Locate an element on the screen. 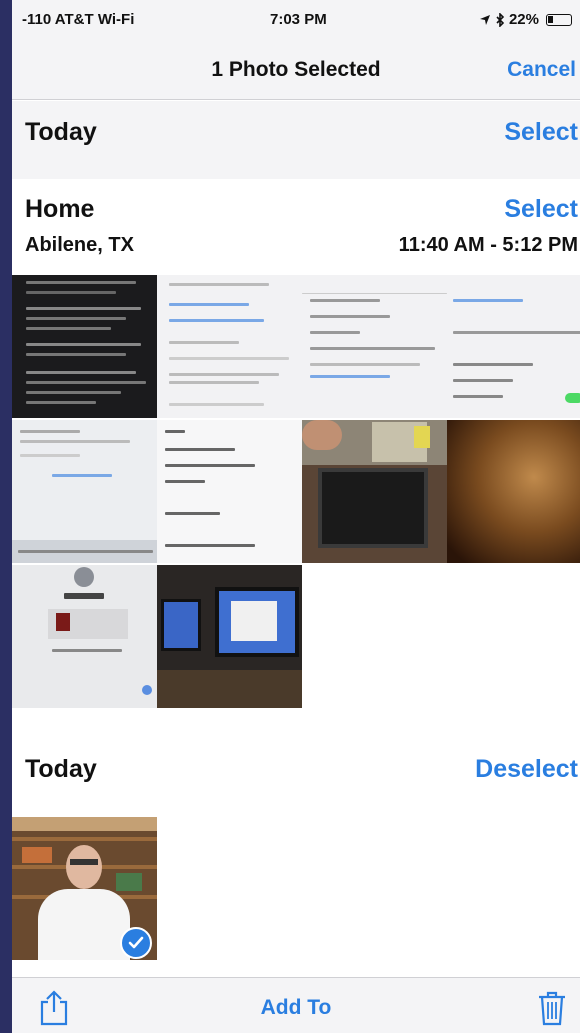 The image size is (580, 1033). battery-percent: 22% is located at coordinates (523, 19).